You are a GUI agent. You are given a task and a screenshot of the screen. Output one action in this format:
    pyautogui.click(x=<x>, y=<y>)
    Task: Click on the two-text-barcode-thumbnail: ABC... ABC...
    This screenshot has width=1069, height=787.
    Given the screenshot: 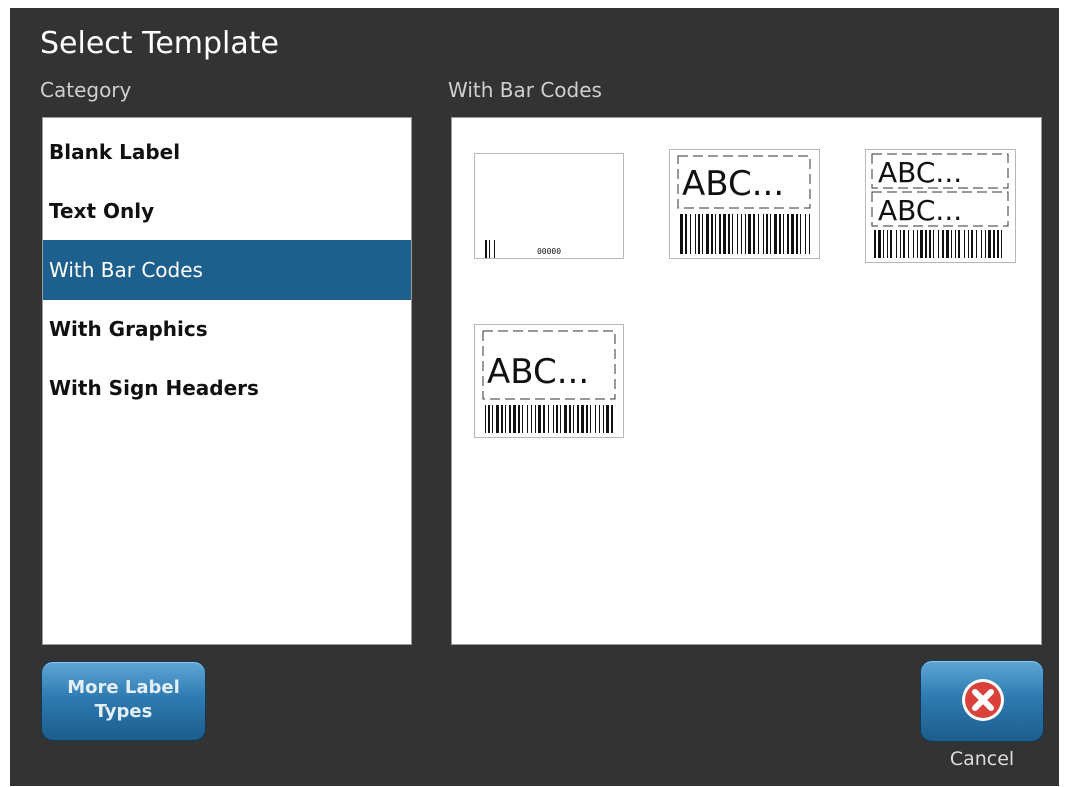 What is the action you would take?
    pyautogui.click(x=940, y=205)
    